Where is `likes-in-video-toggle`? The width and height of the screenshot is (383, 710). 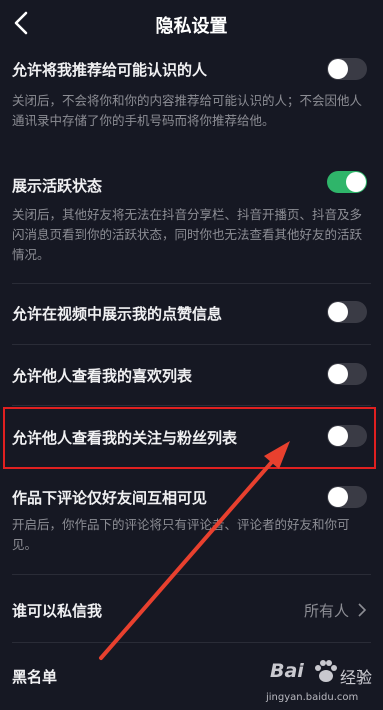
likes-in-video-toggle is located at coordinates (347, 312).